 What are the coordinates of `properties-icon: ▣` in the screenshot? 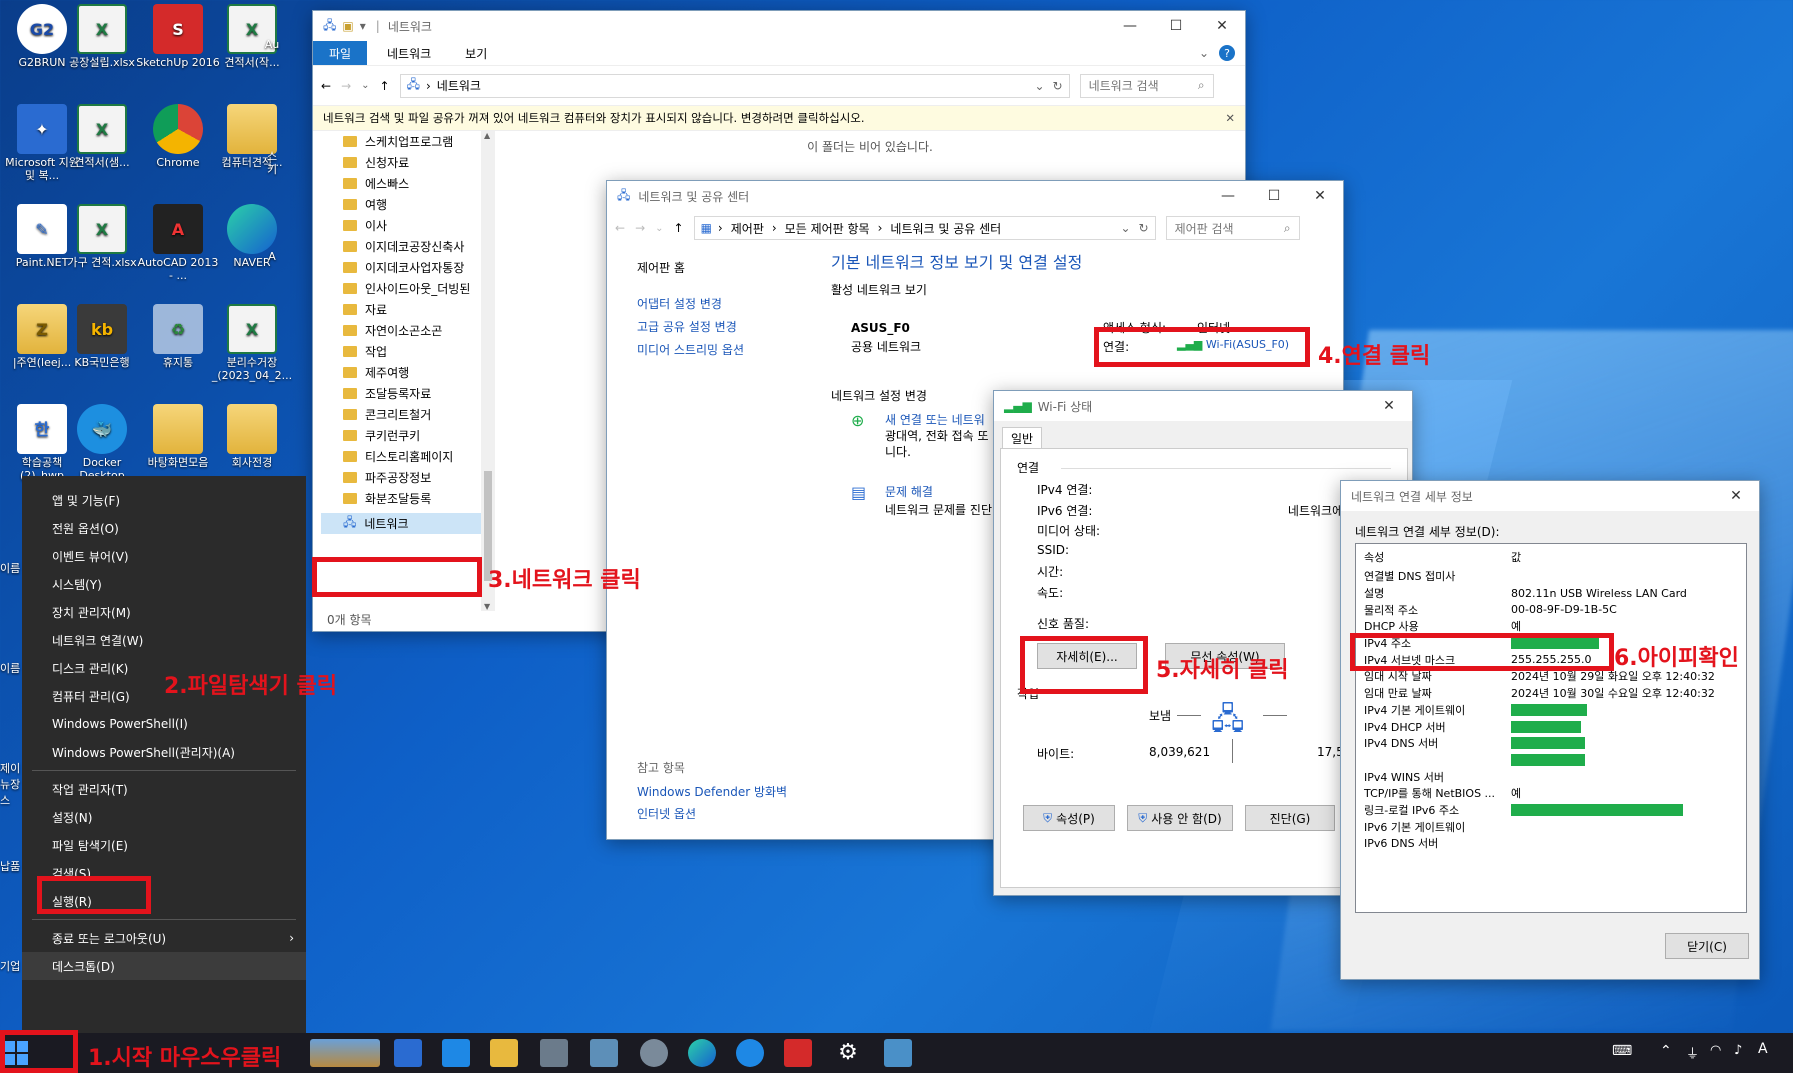 It's located at (347, 26).